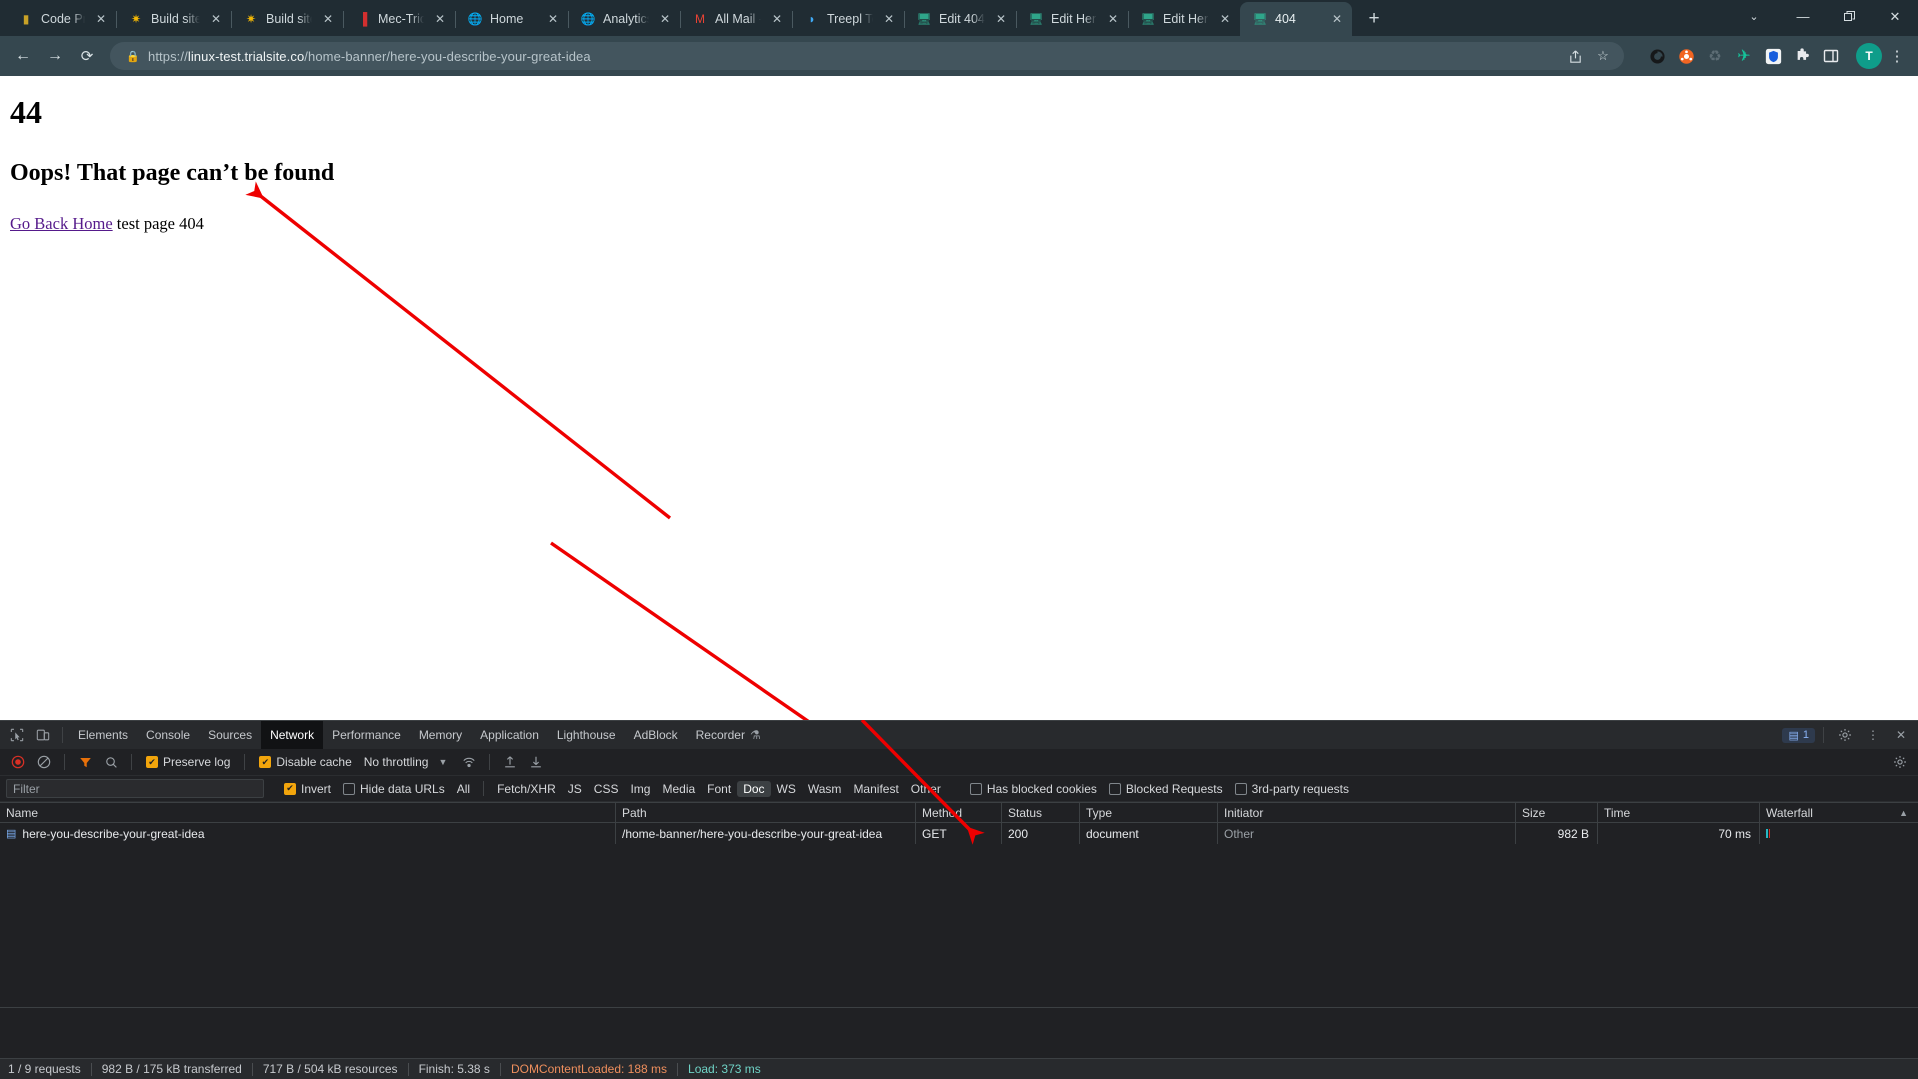 This screenshot has height=1079, width=1918. What do you see at coordinates (1367, 812) in the screenshot?
I see `column-header-initiator: Initiator` at bounding box center [1367, 812].